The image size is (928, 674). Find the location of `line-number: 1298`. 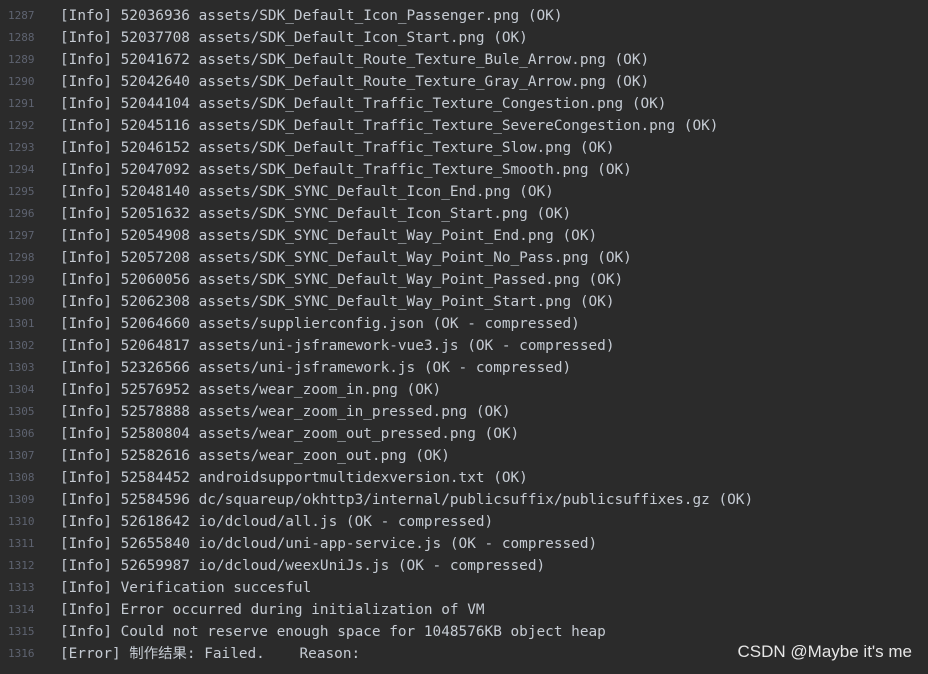

line-number: 1298 is located at coordinates (21, 257).